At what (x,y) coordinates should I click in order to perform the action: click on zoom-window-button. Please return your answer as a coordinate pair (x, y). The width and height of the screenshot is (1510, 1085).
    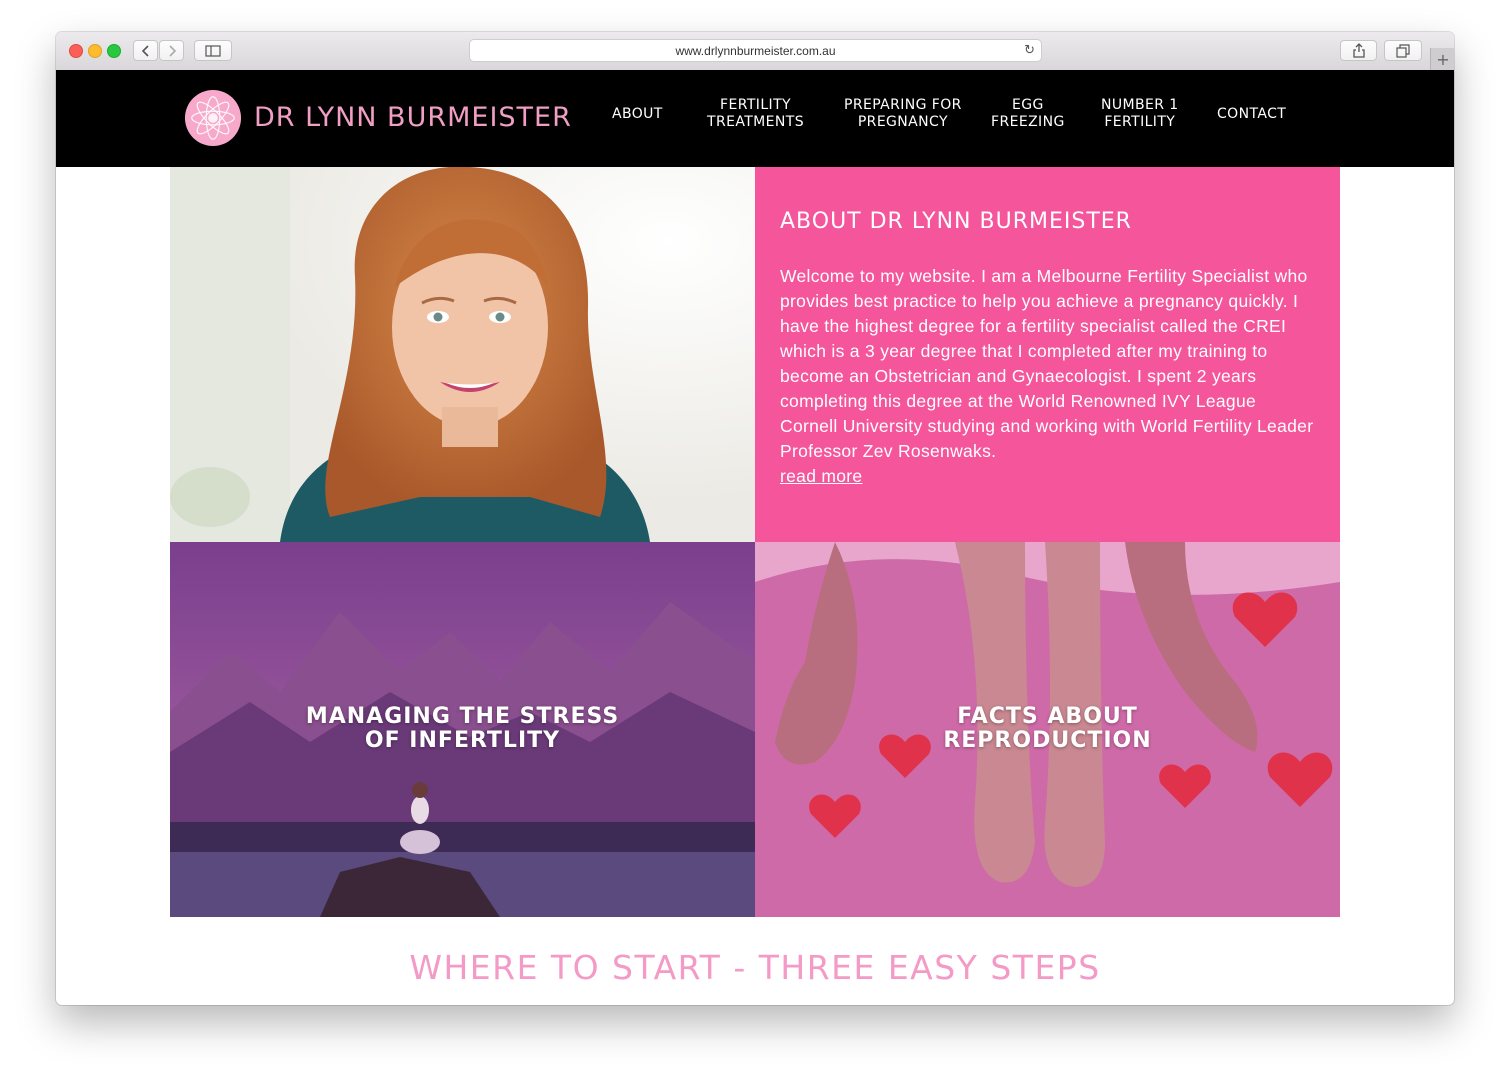
    Looking at the image, I should click on (114, 51).